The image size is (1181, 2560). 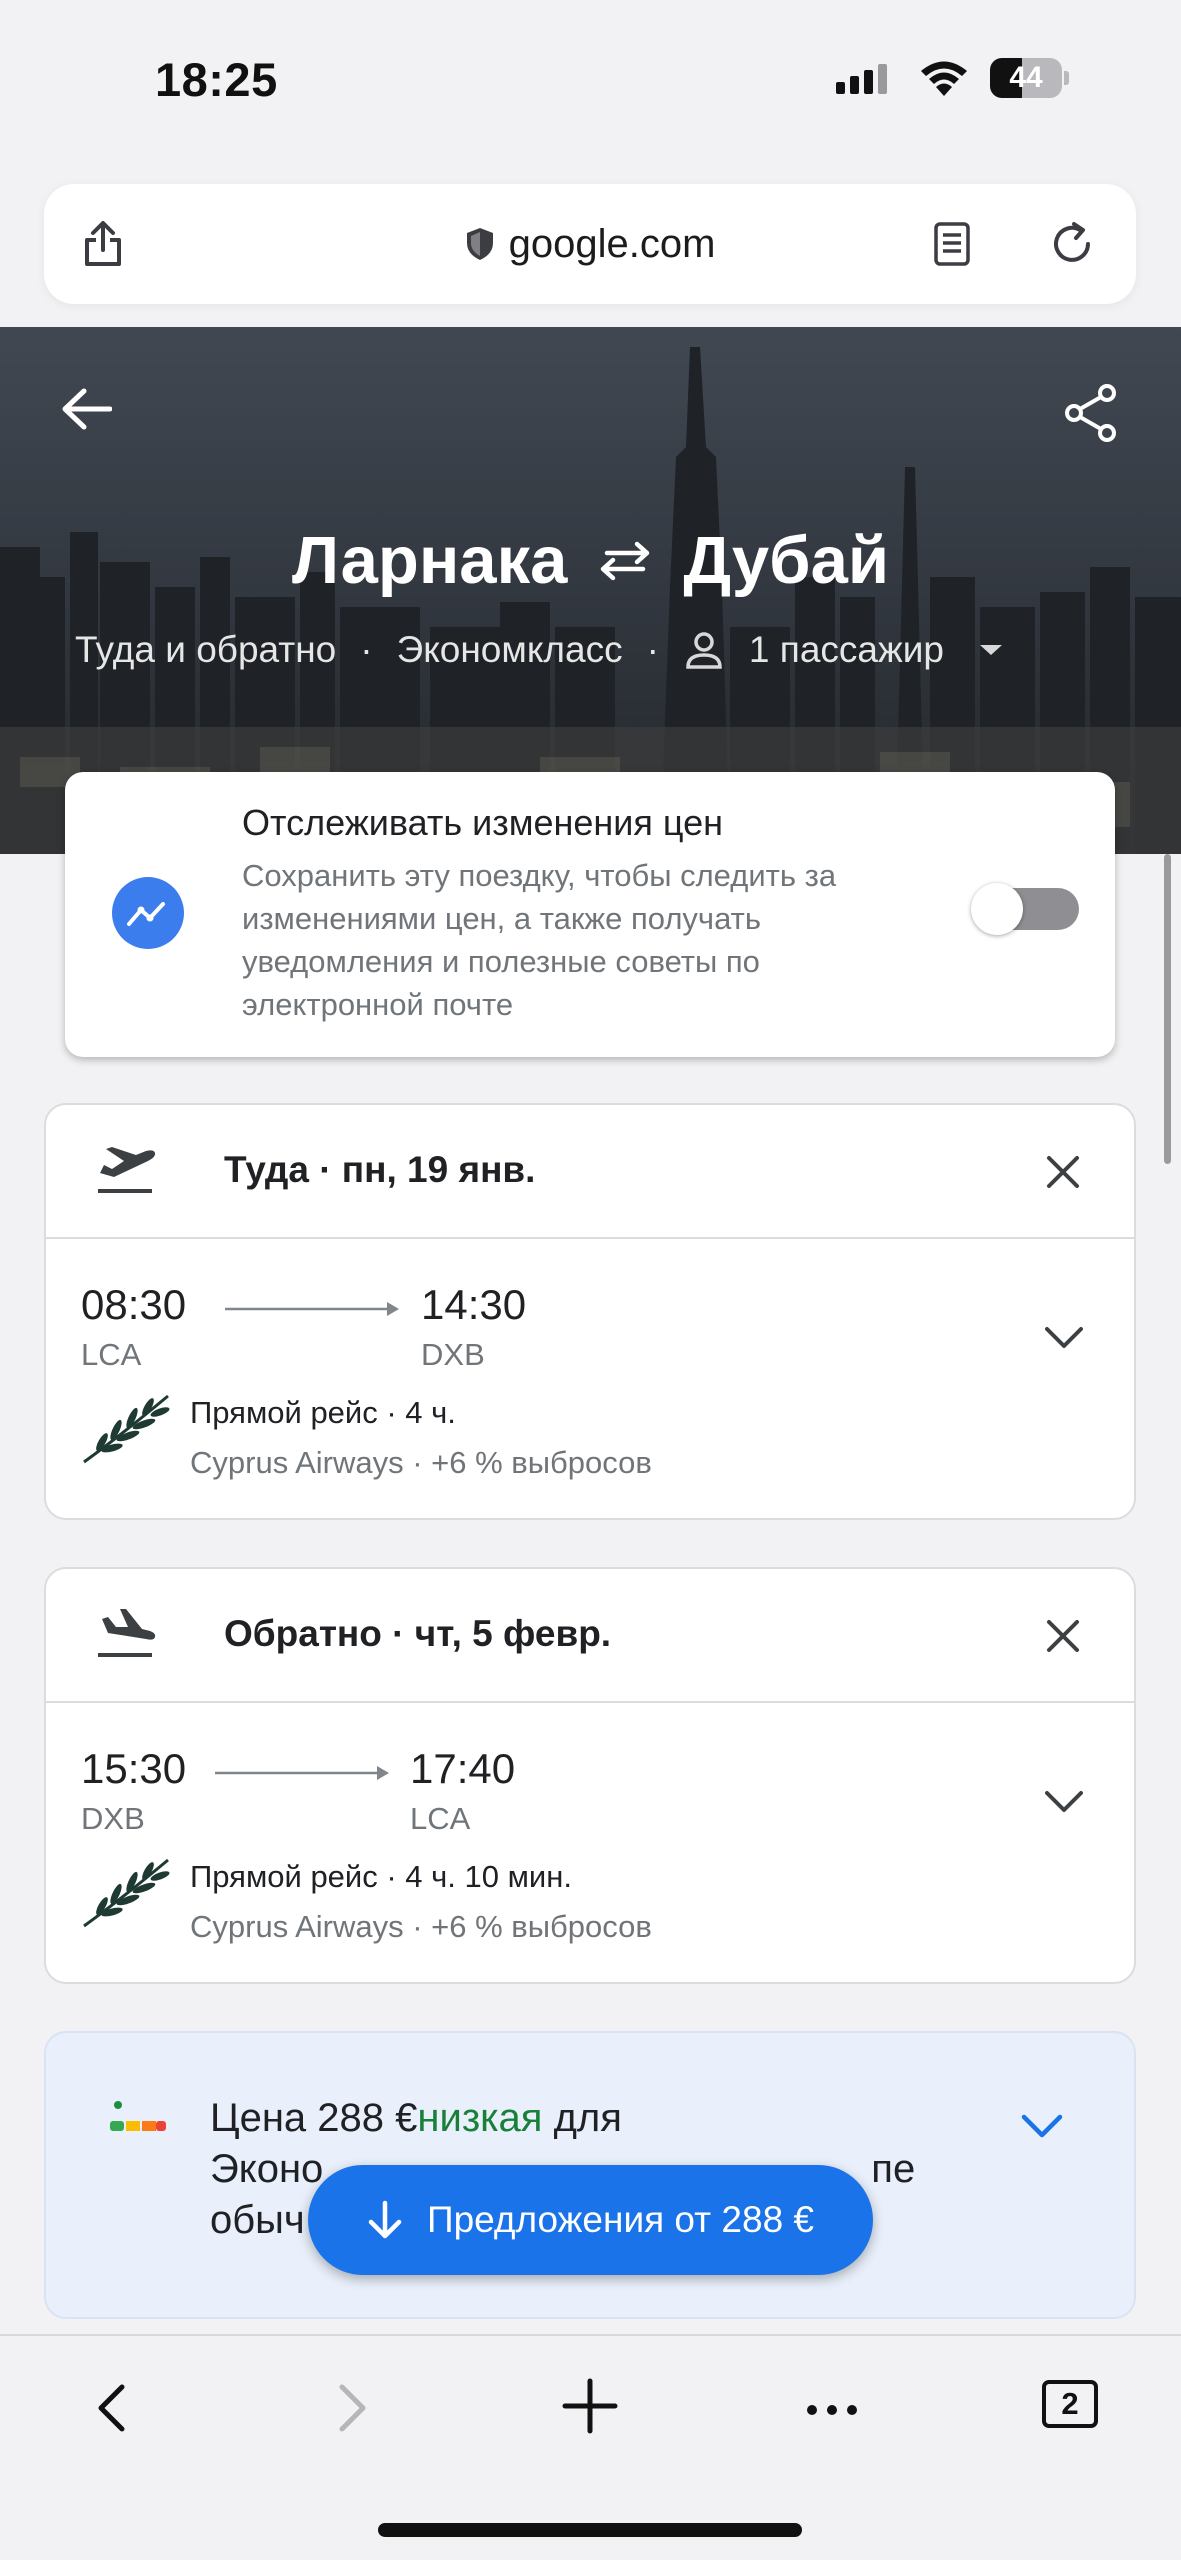 I want to click on price-level-icon, so click(x=138, y=2116).